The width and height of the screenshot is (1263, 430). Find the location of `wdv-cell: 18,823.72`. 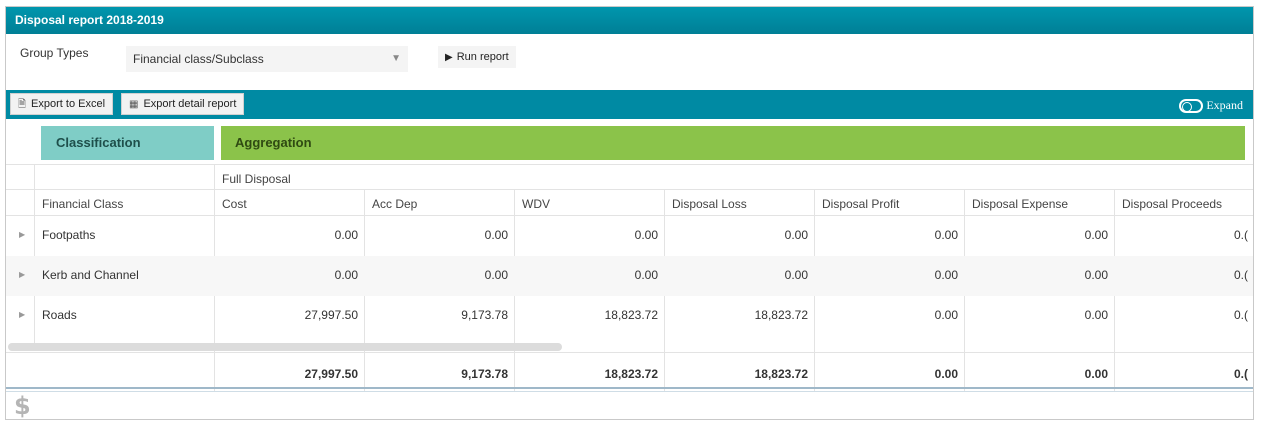

wdv-cell: 18,823.72 is located at coordinates (631, 315).